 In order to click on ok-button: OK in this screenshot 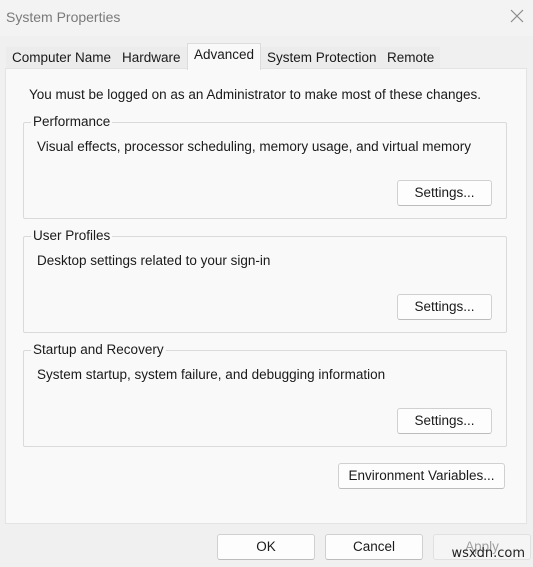, I will do `click(266, 547)`.